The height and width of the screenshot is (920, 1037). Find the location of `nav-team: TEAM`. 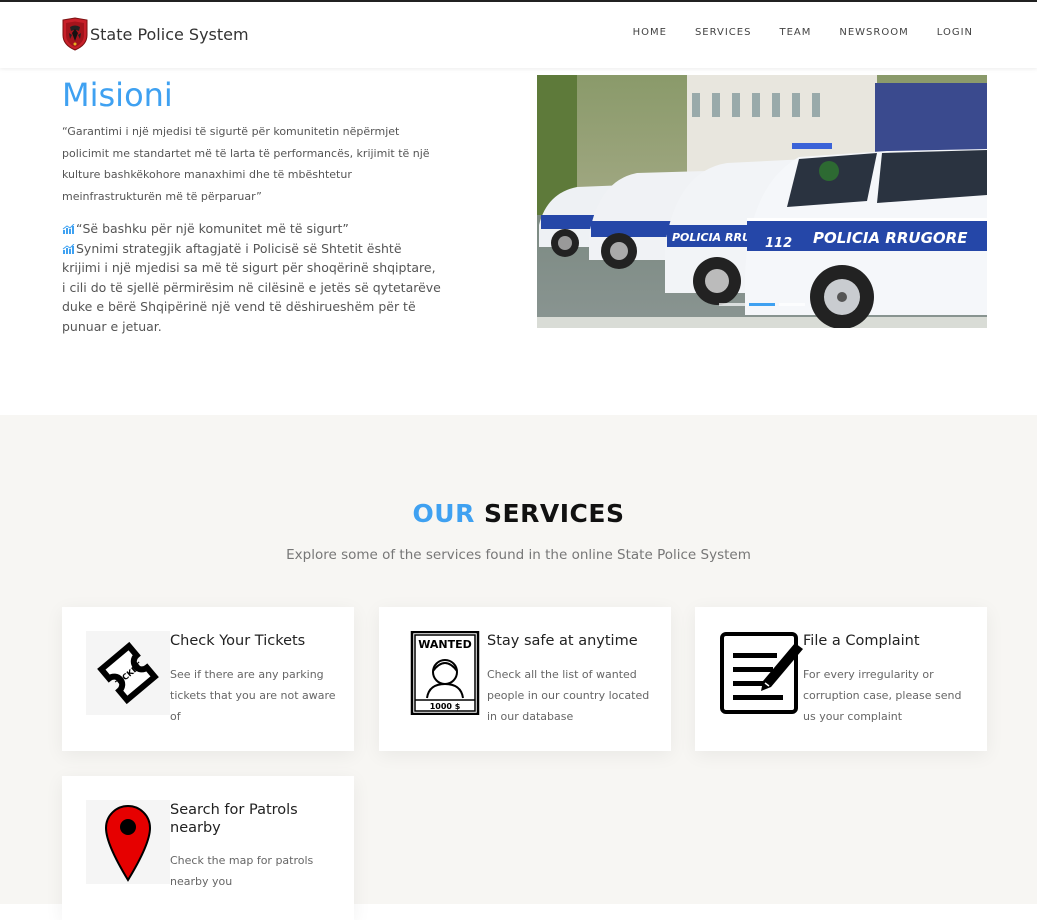

nav-team: TEAM is located at coordinates (795, 32).